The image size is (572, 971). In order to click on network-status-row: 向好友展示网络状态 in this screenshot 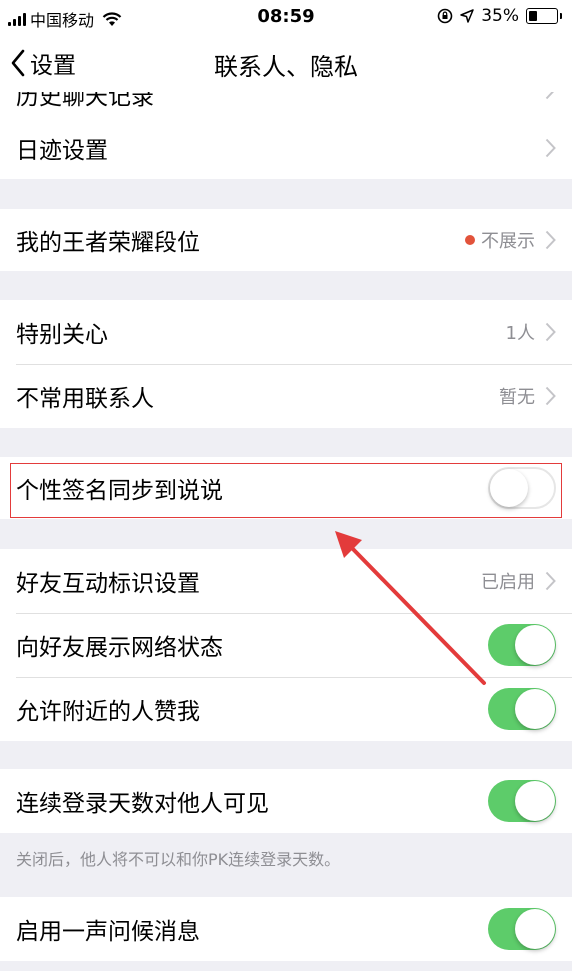, I will do `click(286, 645)`.